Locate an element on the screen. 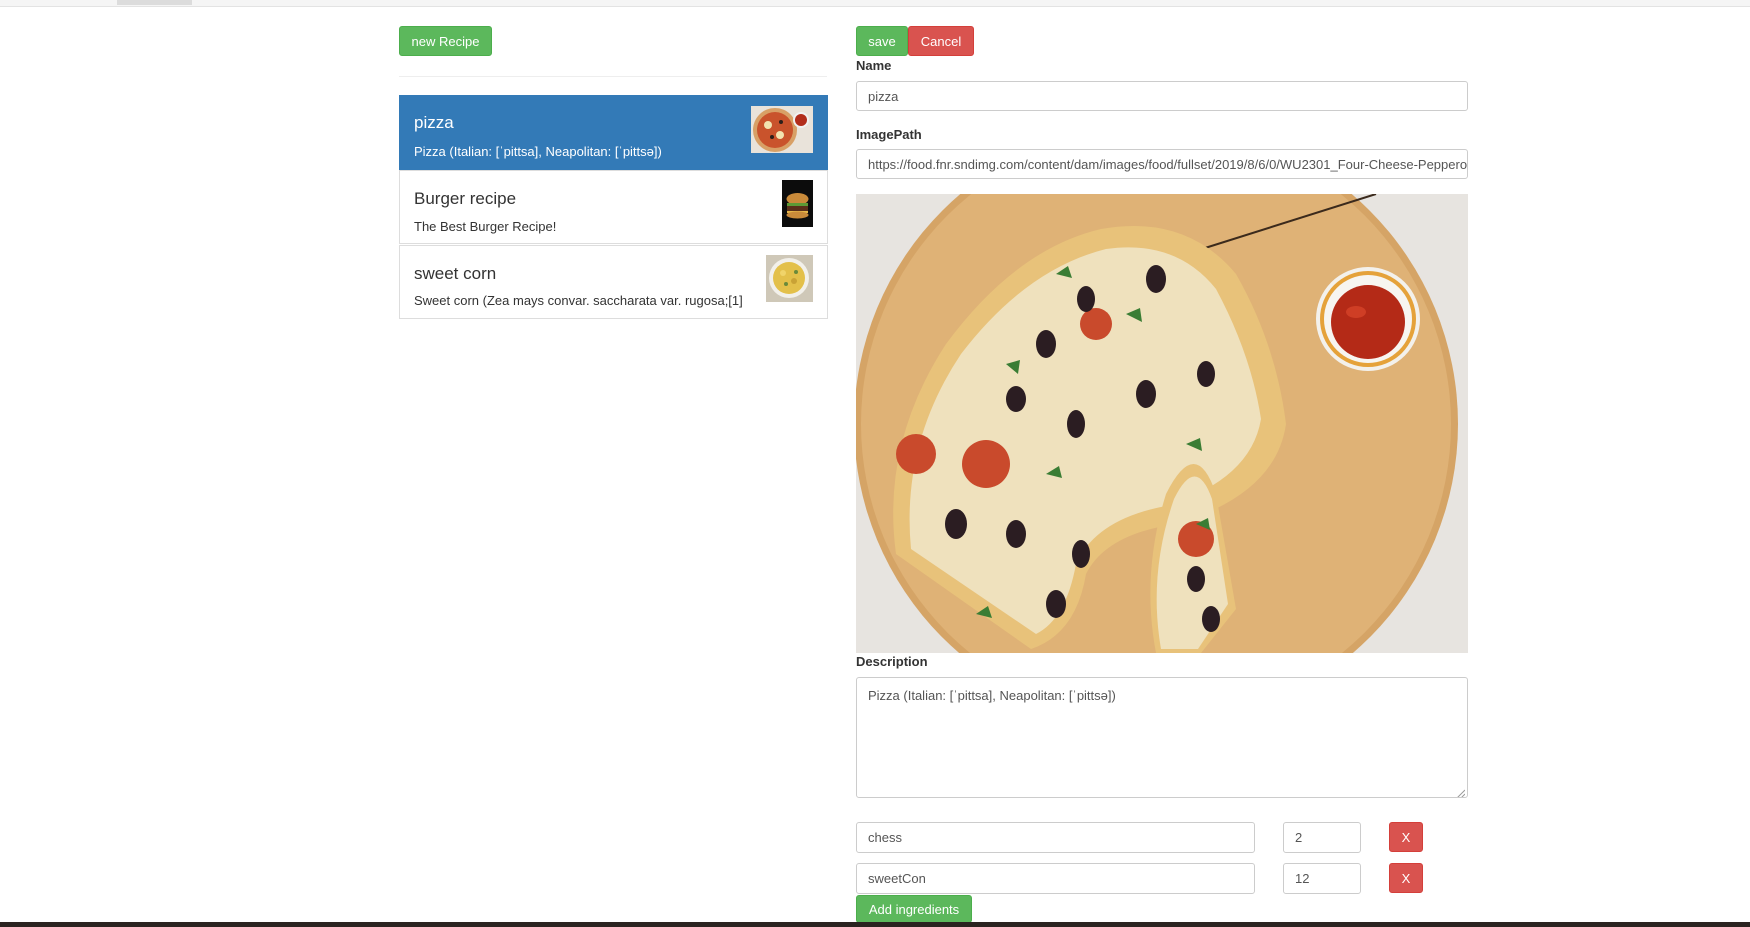 The height and width of the screenshot is (927, 1750). name-input: pizza is located at coordinates (1162, 96).